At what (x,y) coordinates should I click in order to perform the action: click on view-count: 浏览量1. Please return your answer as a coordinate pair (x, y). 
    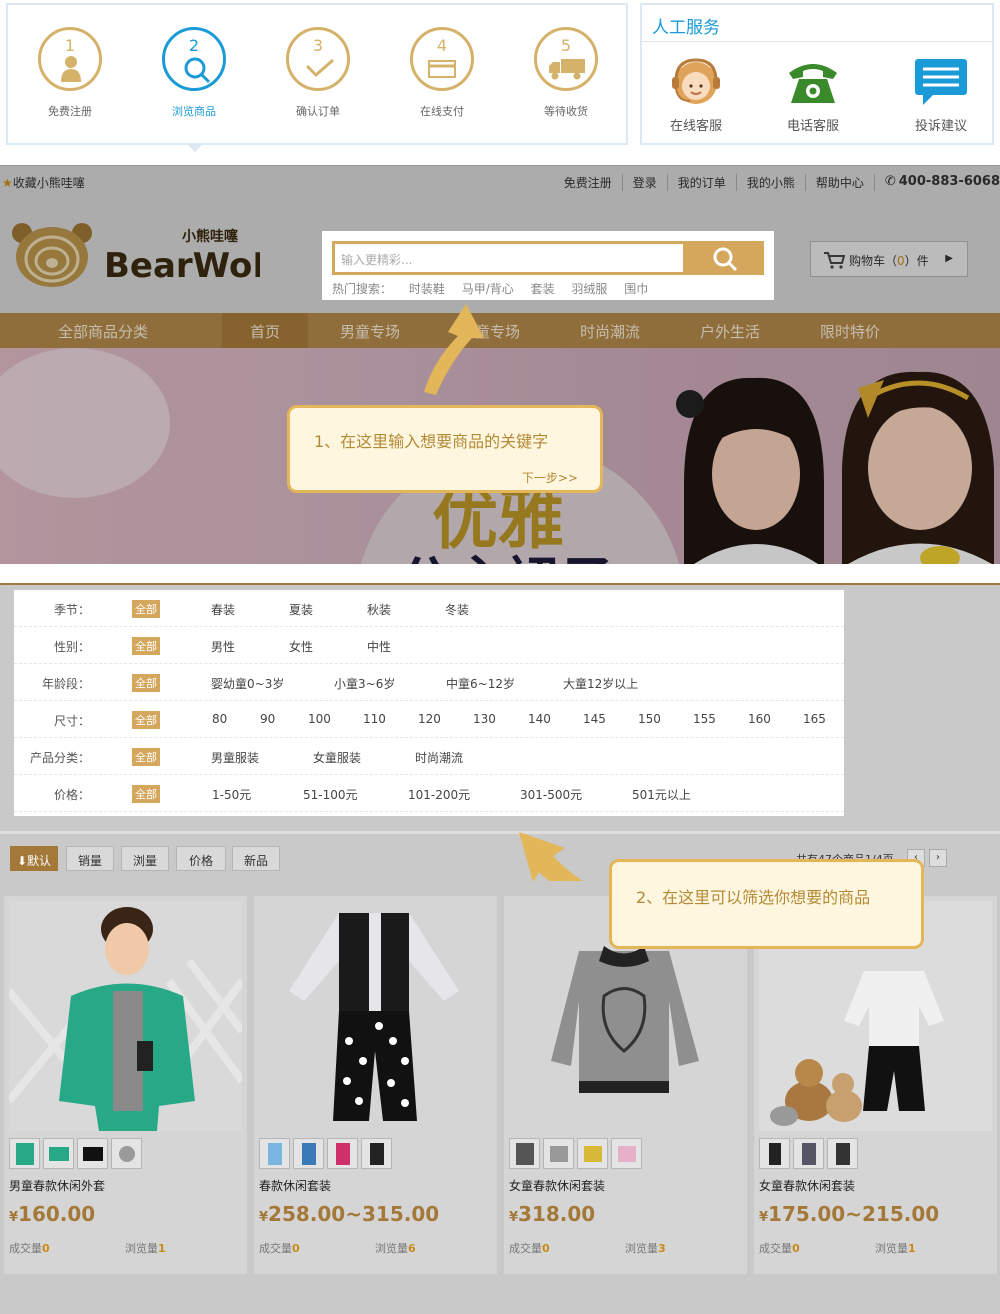
    Looking at the image, I should click on (895, 1248).